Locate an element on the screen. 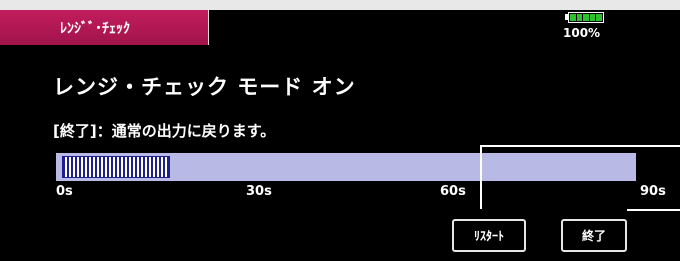 This screenshot has width=680, height=261. tick-label: 0s is located at coordinates (64, 191).